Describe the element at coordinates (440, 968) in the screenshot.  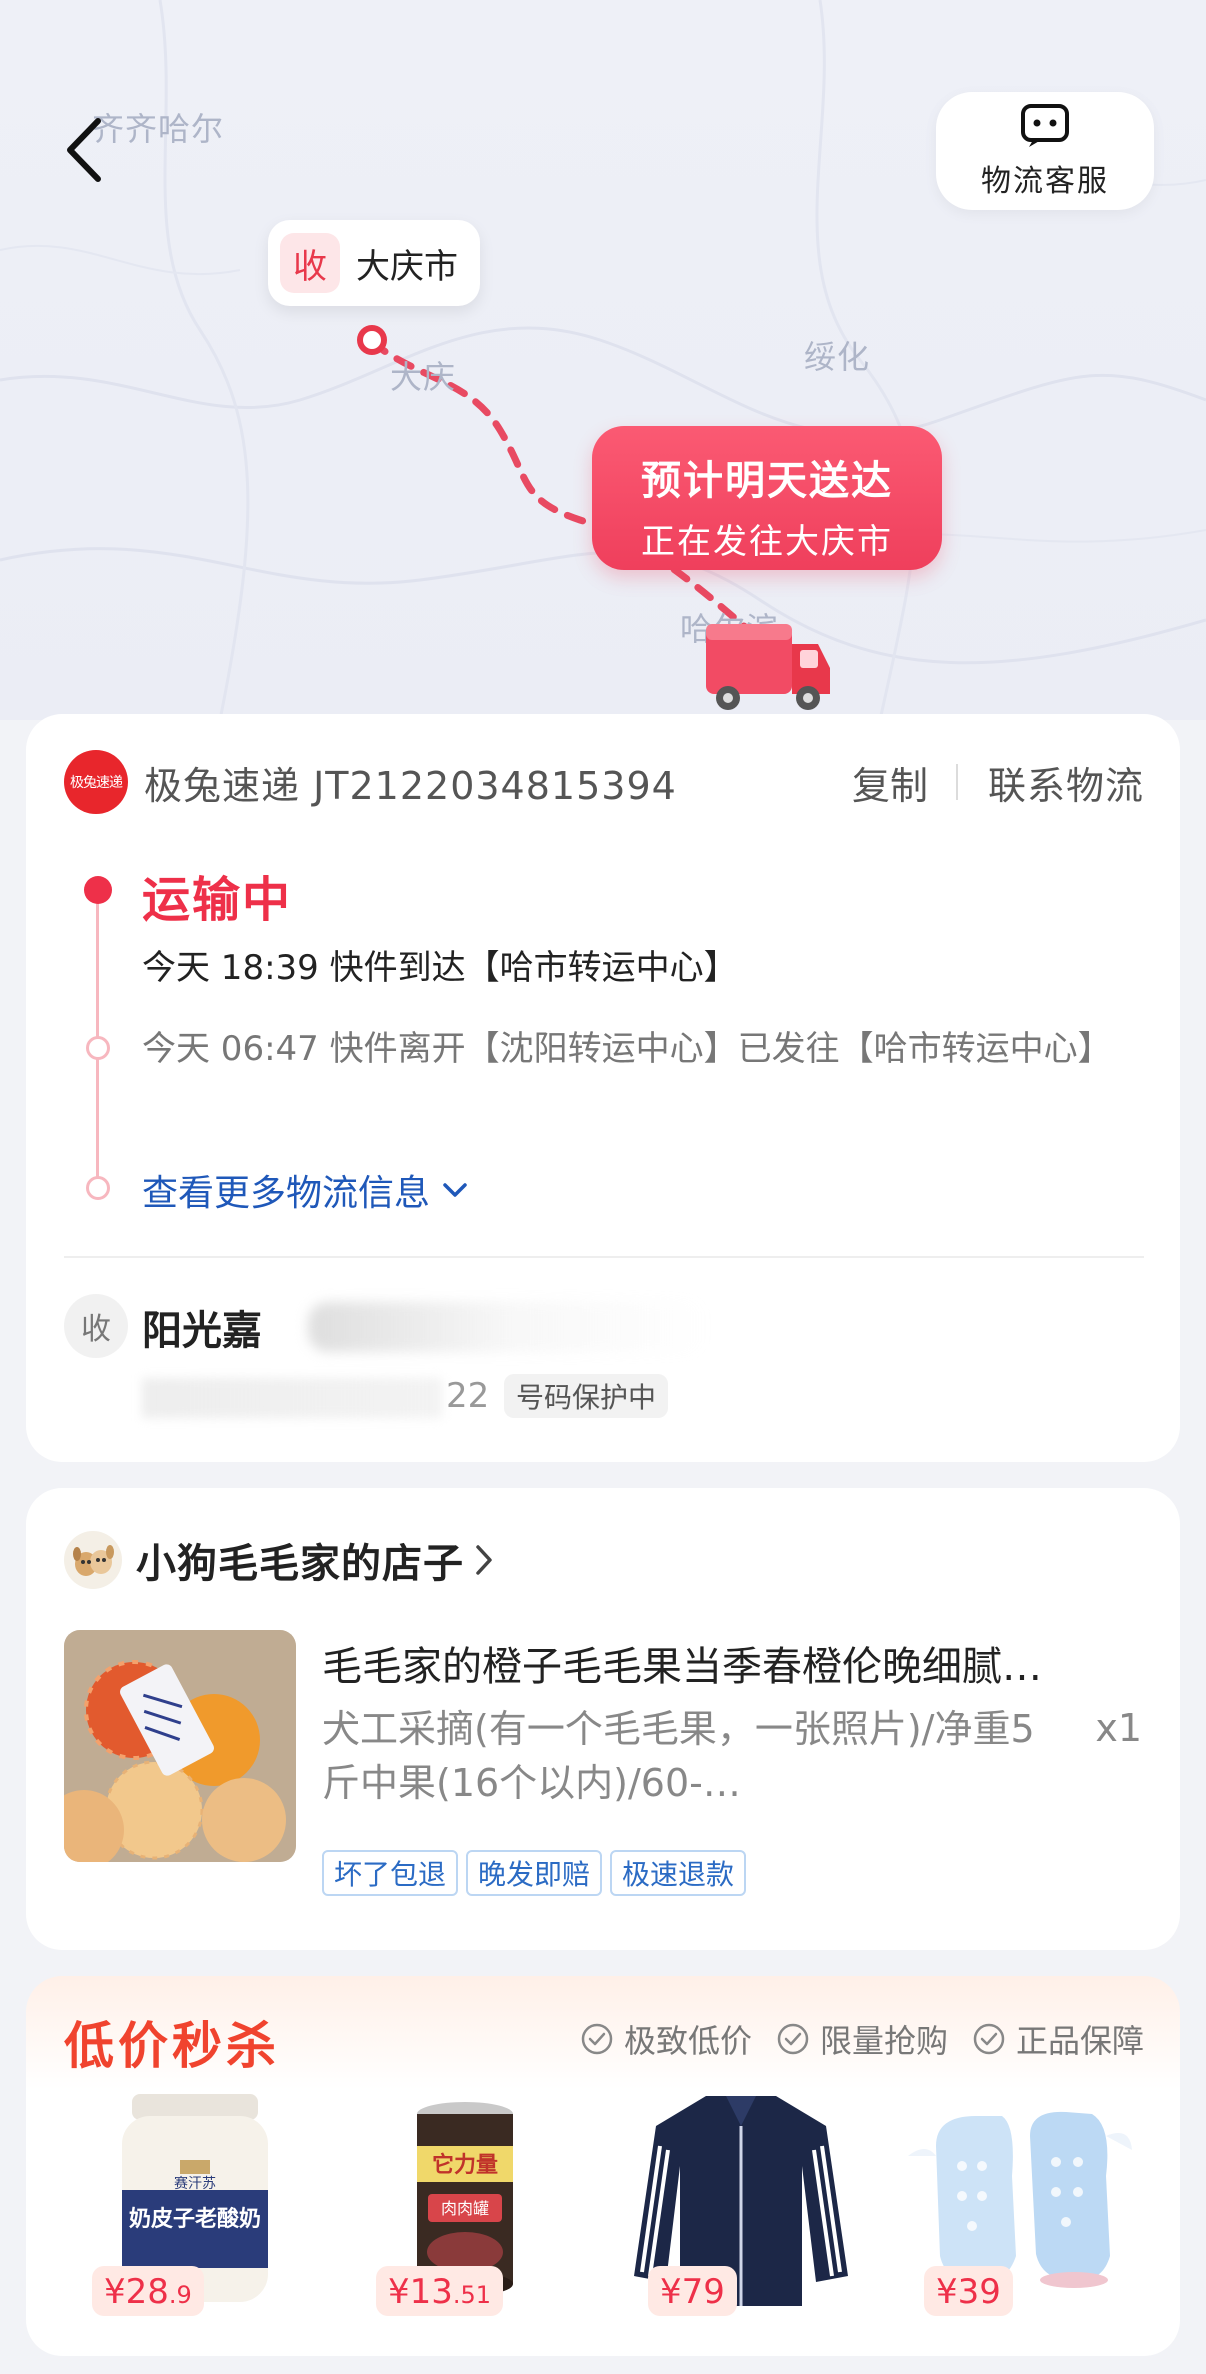
I see `tracking-event: 今天 18:39 快件到达【哈市转运中心】` at that location.